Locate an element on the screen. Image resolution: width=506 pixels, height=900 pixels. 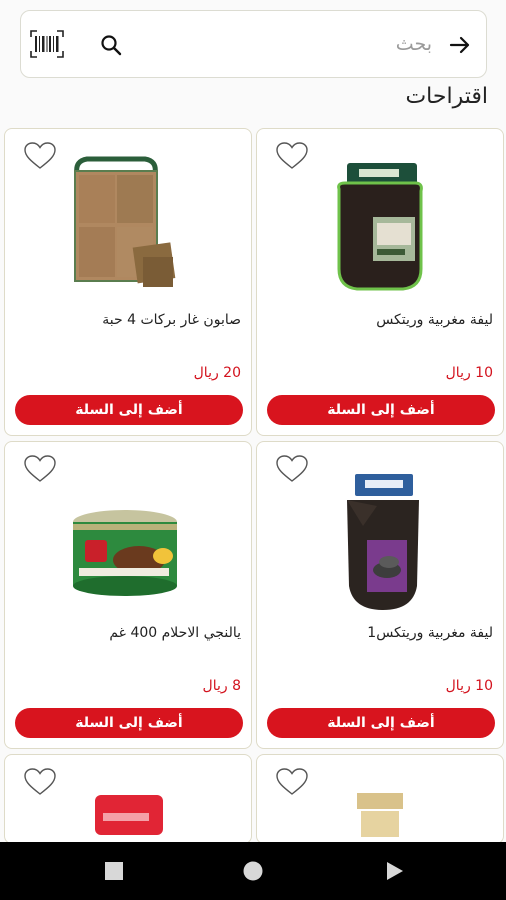
search-icon is located at coordinates (111, 45).